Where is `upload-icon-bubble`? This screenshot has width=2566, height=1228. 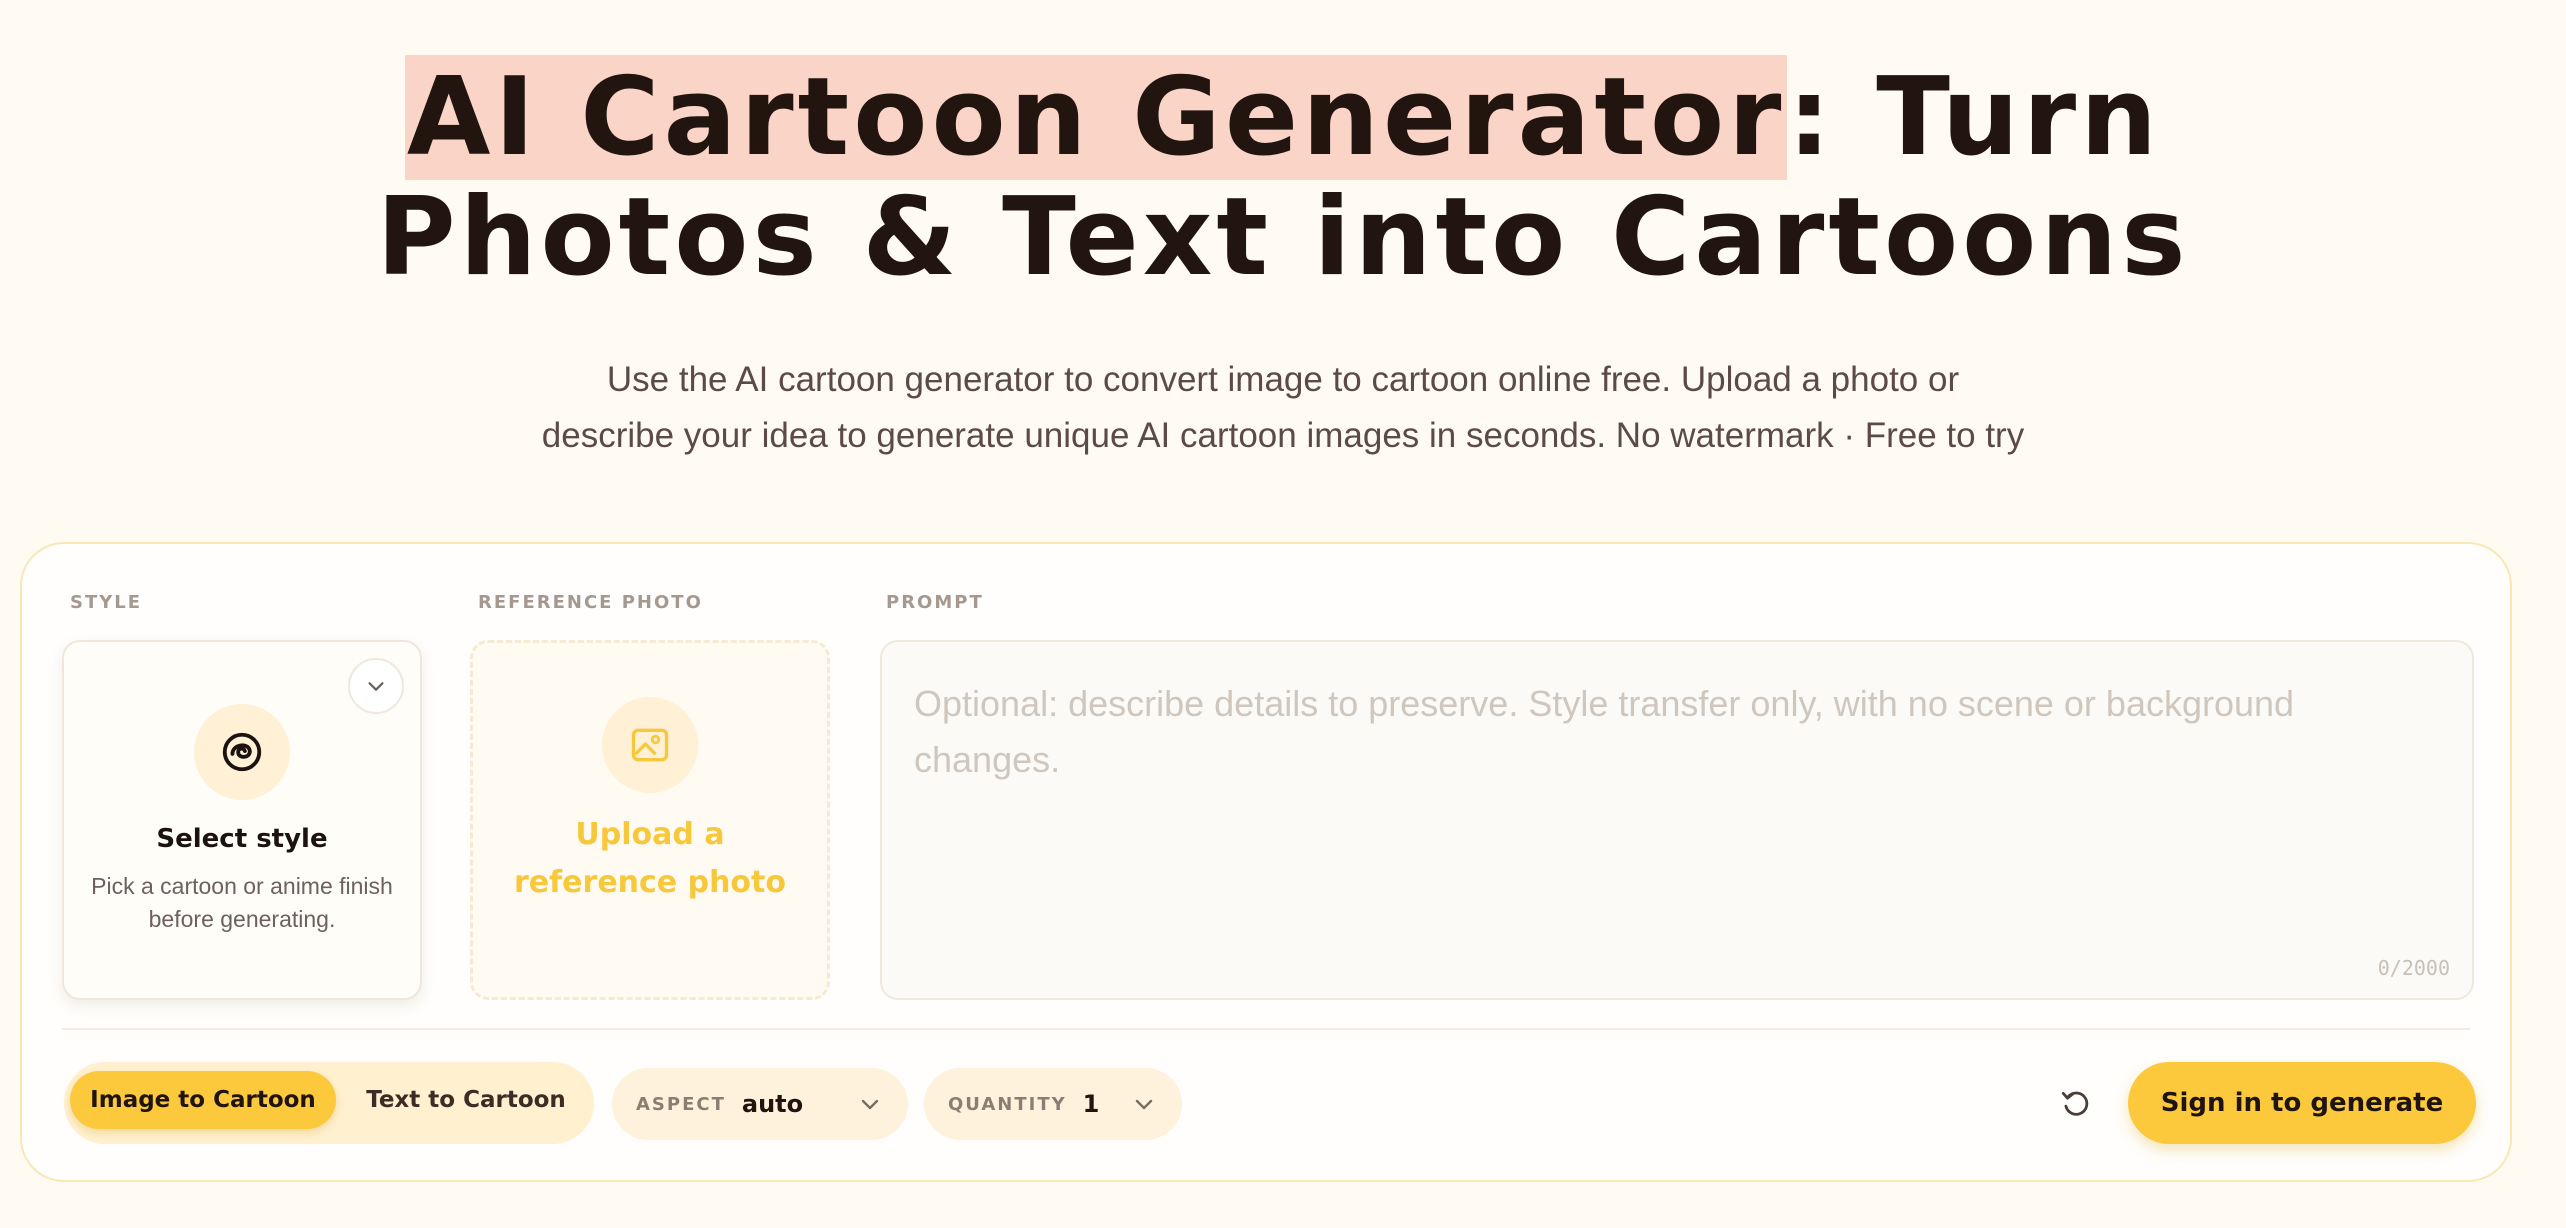
upload-icon-bubble is located at coordinates (650, 745).